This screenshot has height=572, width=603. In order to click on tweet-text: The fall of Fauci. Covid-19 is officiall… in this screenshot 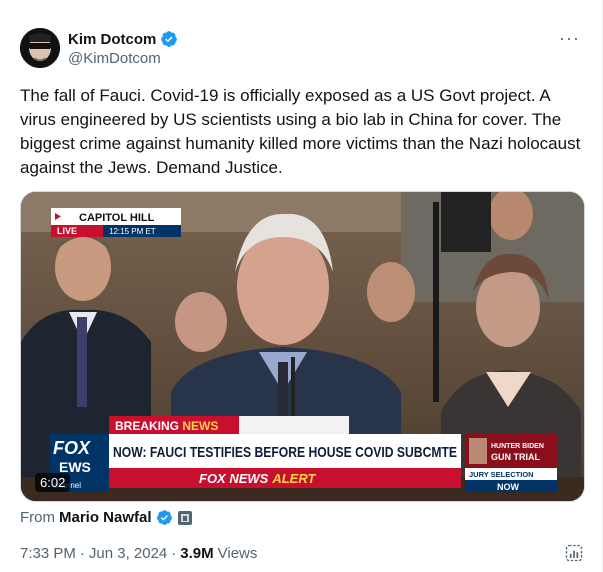, I will do `click(300, 131)`.